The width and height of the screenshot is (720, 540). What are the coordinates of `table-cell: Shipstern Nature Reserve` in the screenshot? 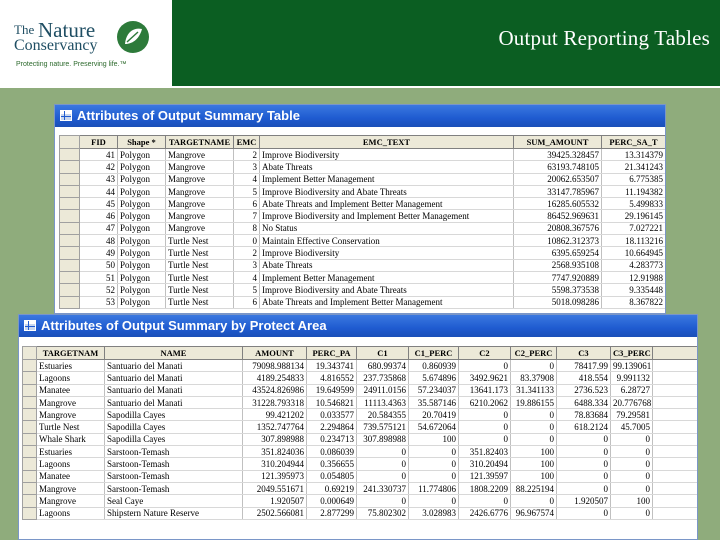 It's located at (173, 513).